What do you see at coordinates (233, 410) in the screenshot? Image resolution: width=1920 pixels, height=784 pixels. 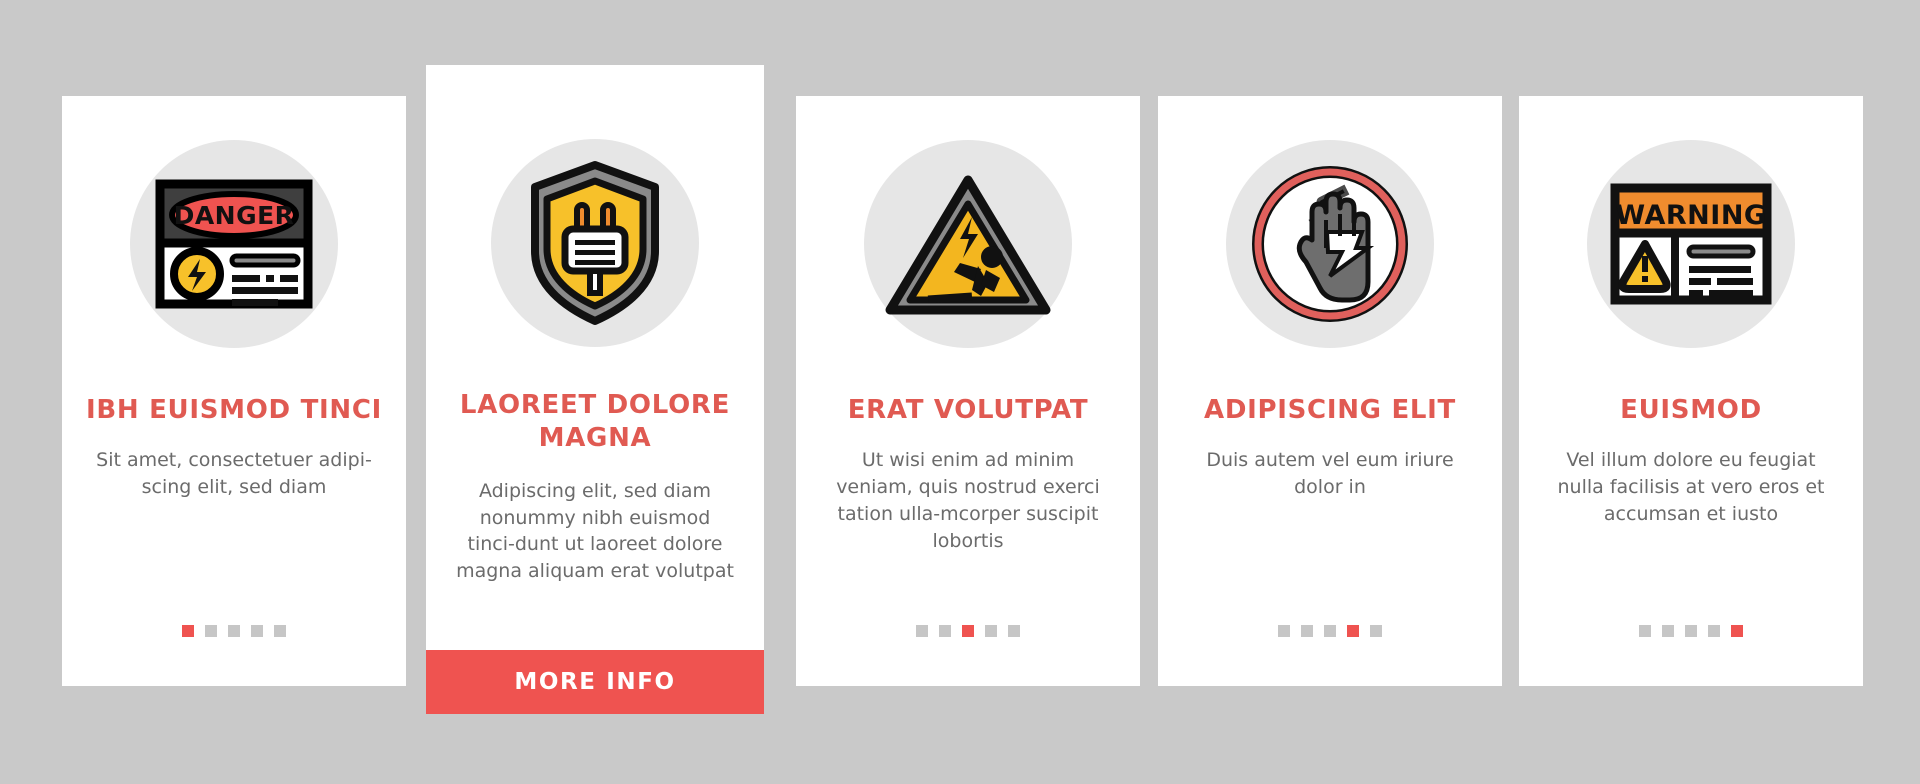 I see `card-1-title: IBH EUISMOD TINCI` at bounding box center [233, 410].